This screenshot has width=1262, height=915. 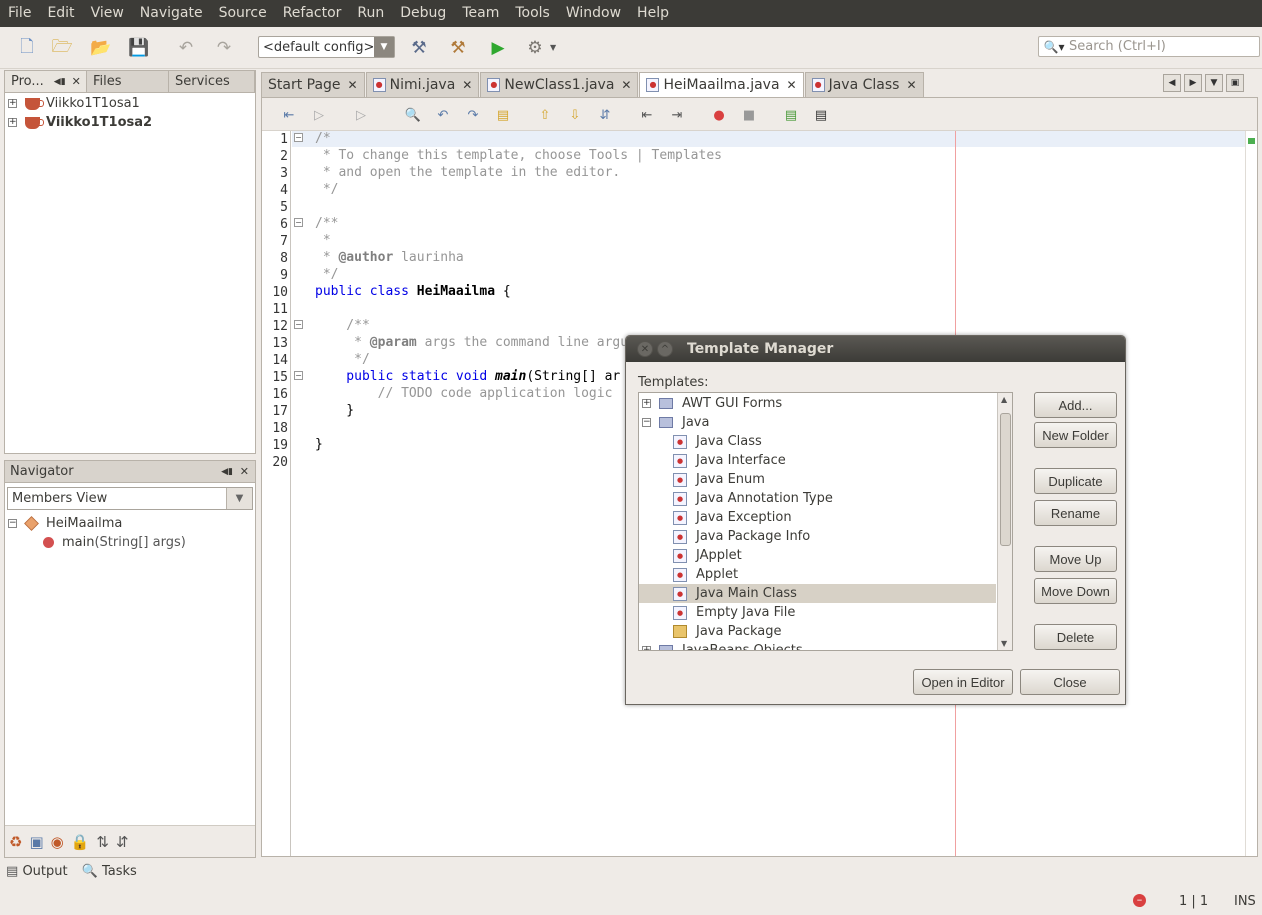 What do you see at coordinates (653, 13) in the screenshot?
I see `menu-help: Help` at bounding box center [653, 13].